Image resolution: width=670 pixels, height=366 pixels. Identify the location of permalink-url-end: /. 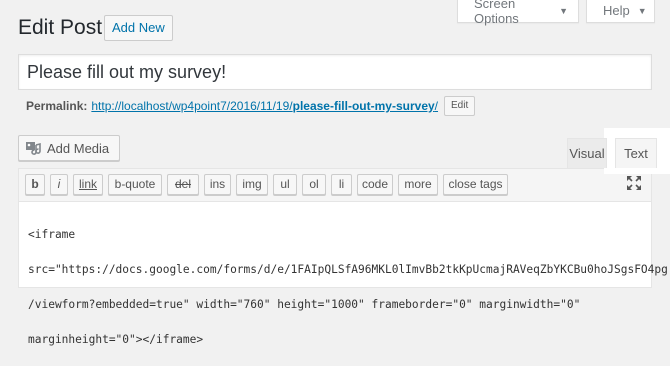
(436, 106).